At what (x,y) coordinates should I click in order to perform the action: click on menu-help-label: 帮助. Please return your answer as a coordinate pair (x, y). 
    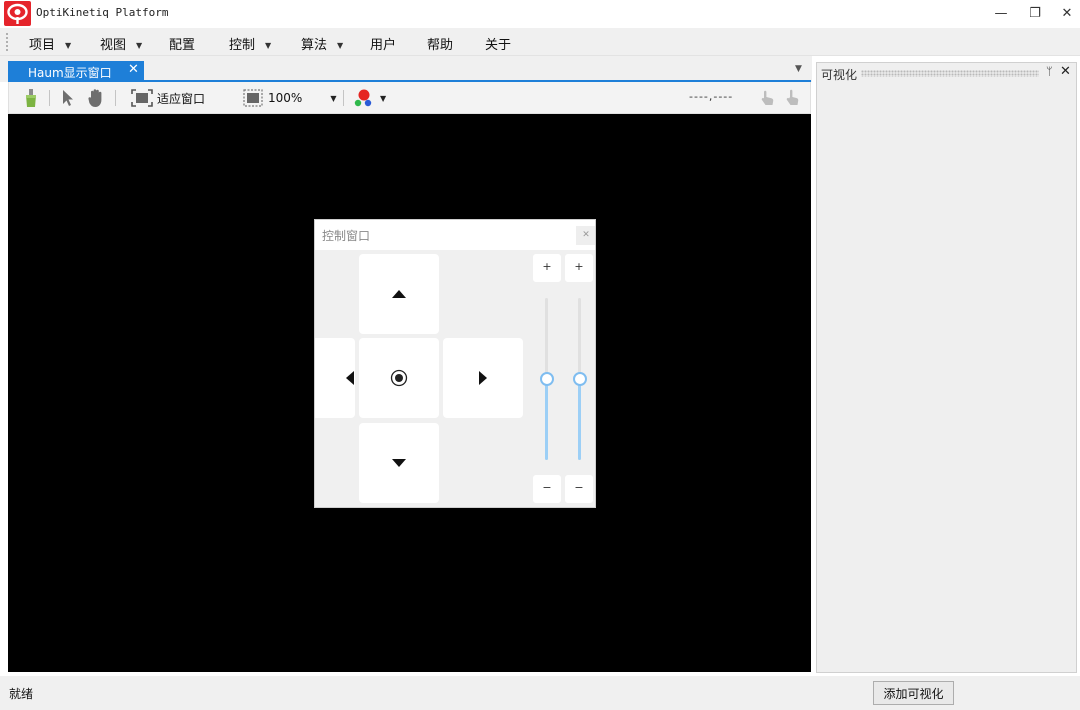
    Looking at the image, I should click on (440, 45).